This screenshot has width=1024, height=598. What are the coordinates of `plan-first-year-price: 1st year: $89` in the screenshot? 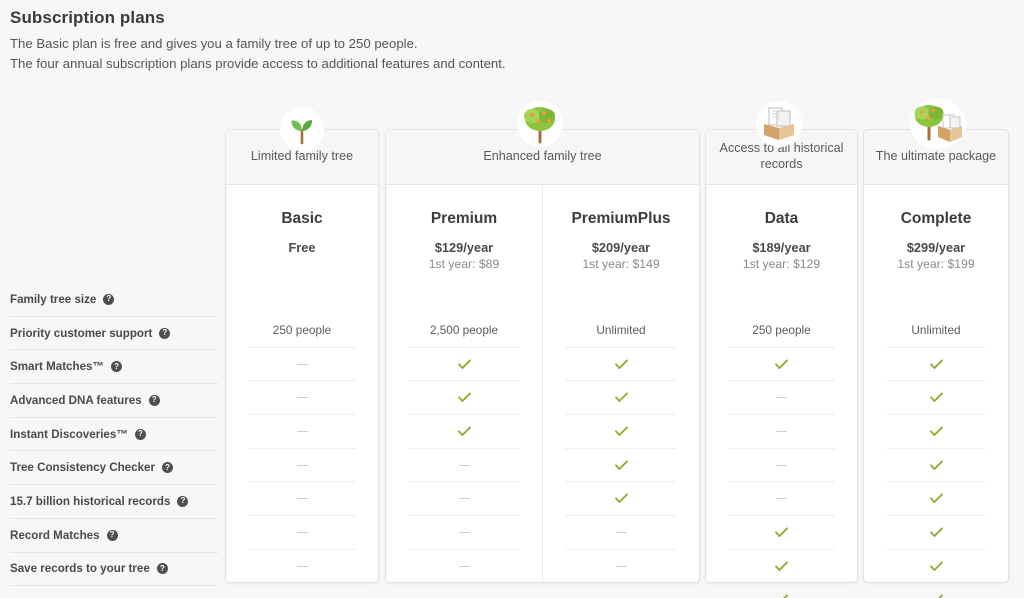 It's located at (464, 264).